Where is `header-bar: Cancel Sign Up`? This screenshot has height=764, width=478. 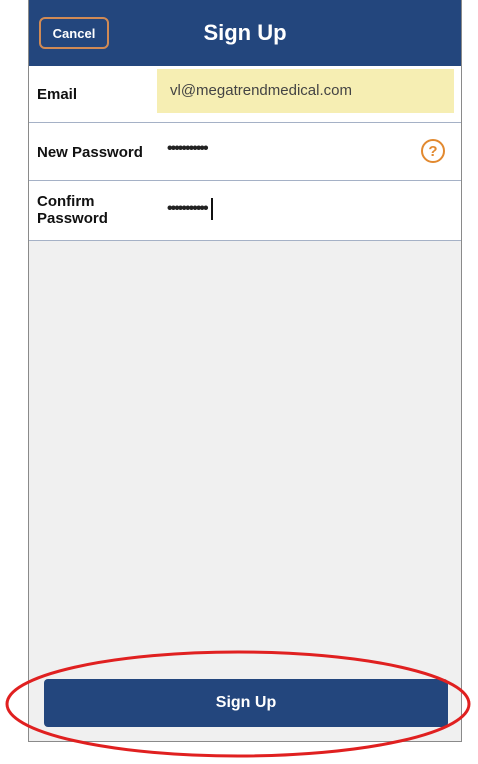 header-bar: Cancel Sign Up is located at coordinates (245, 33).